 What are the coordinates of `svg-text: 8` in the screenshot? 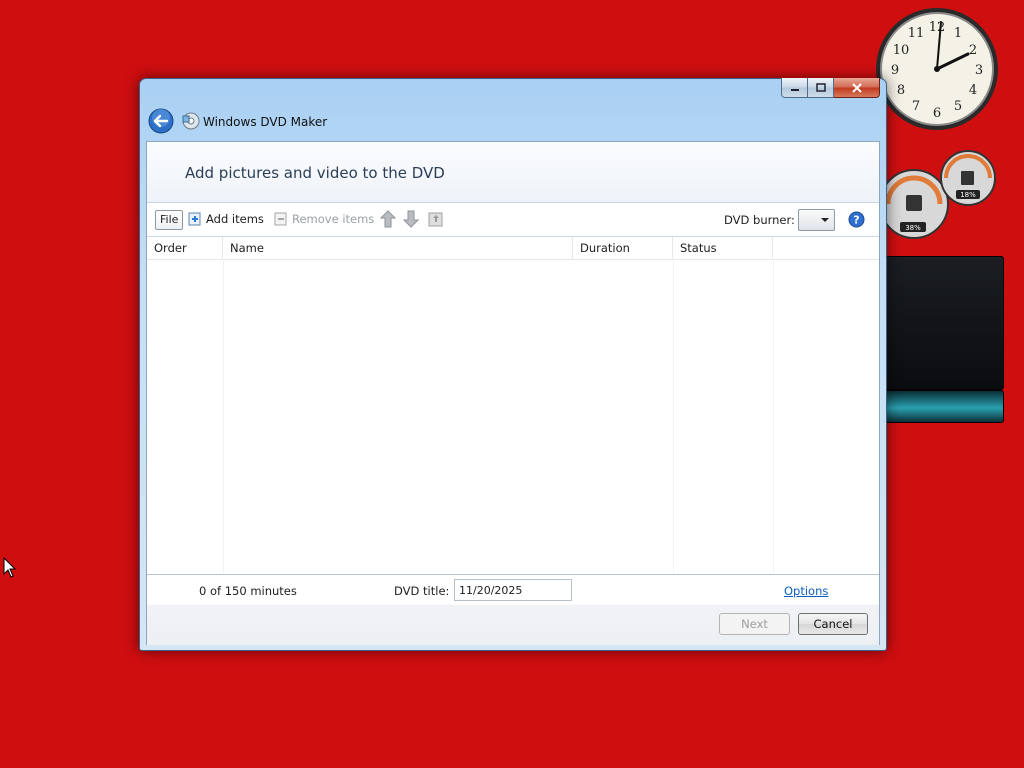 It's located at (901, 90).